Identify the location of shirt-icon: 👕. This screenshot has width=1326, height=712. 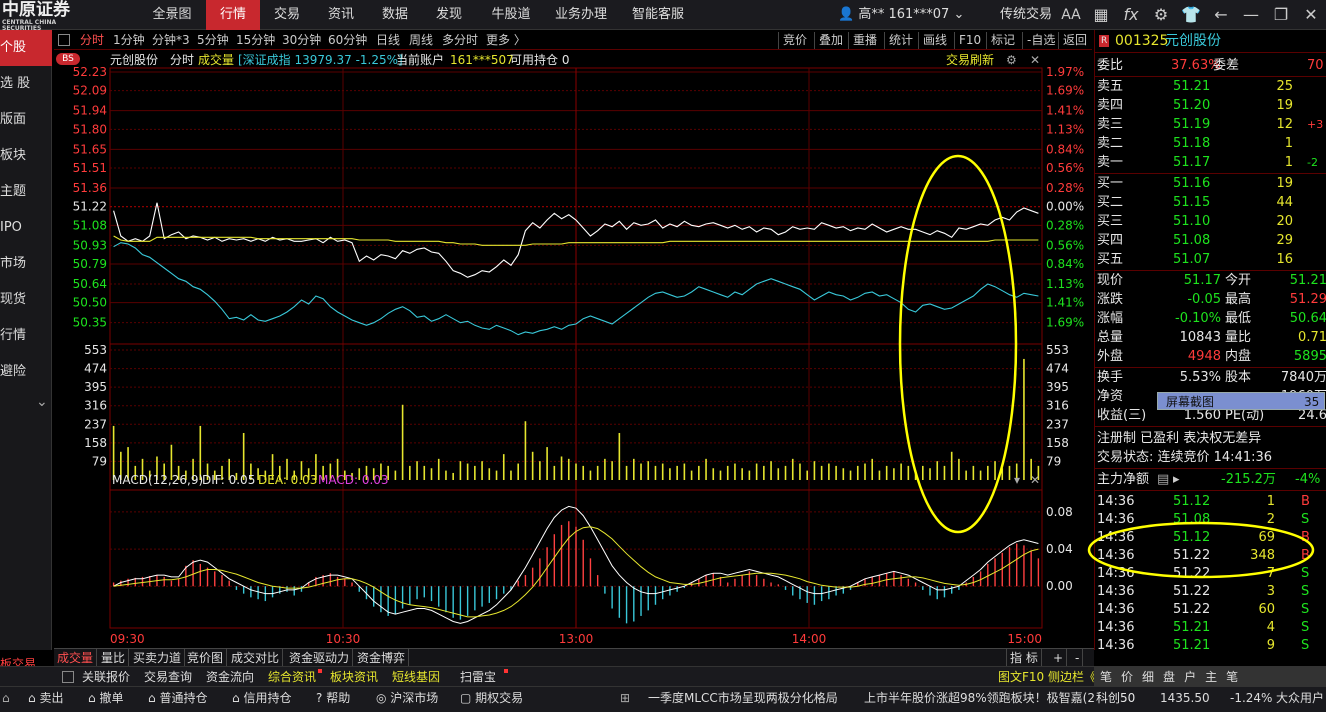
(1191, 15).